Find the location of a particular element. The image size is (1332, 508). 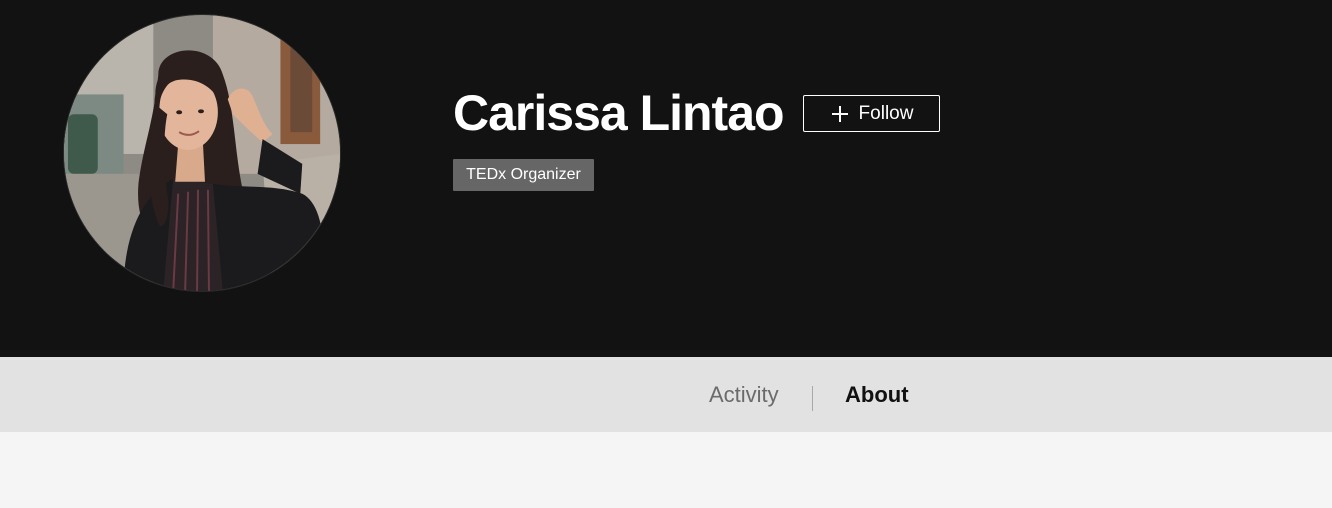

profile-tabs: Activity About is located at coordinates (666, 394).